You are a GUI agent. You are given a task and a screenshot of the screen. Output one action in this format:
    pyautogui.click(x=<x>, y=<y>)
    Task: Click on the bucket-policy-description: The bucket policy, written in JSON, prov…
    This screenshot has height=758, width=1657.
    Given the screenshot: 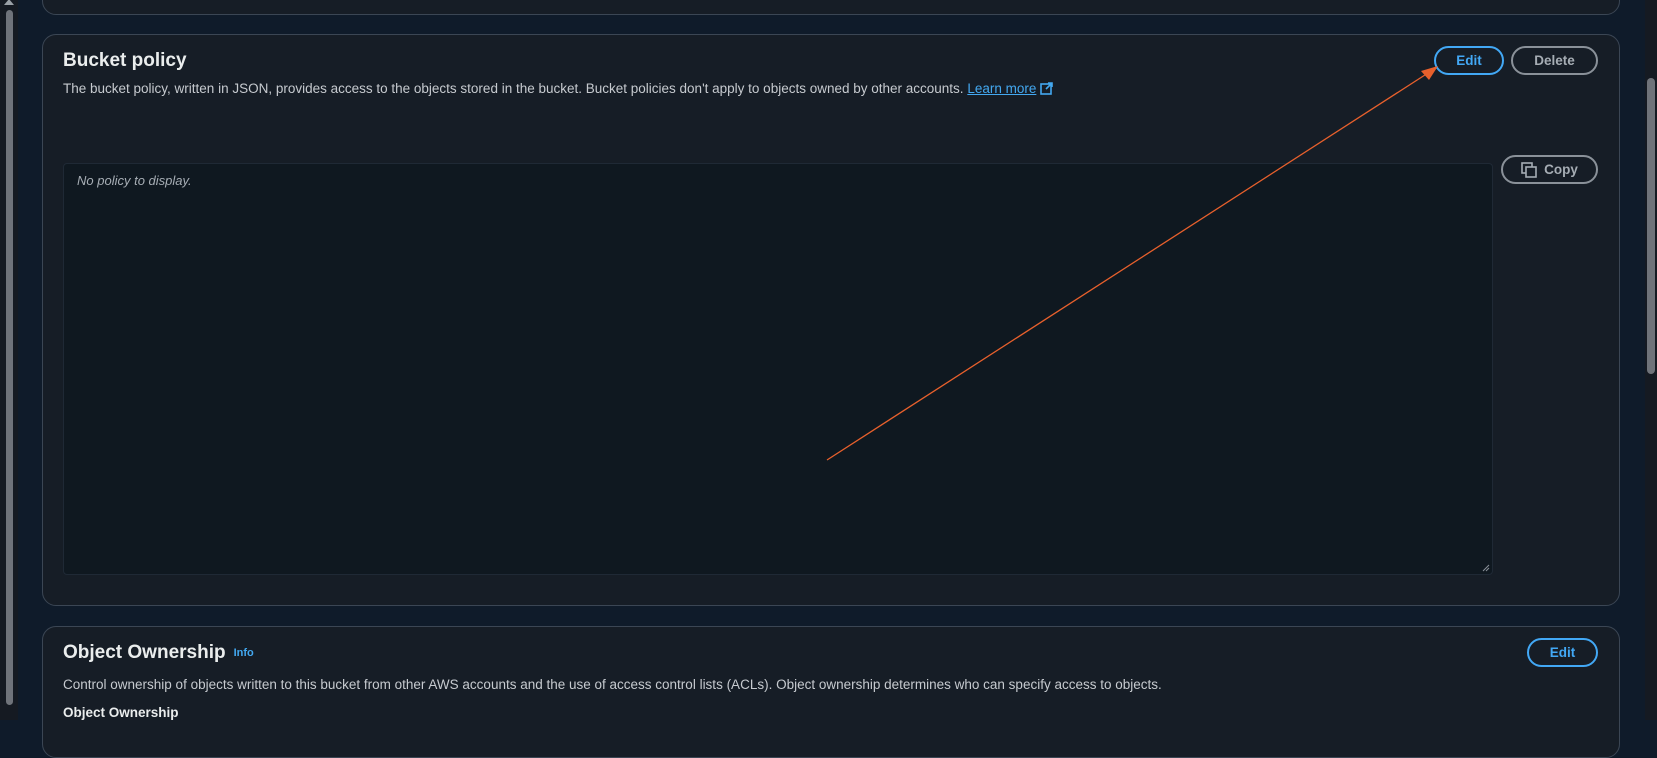 What is the action you would take?
    pyautogui.click(x=558, y=88)
    